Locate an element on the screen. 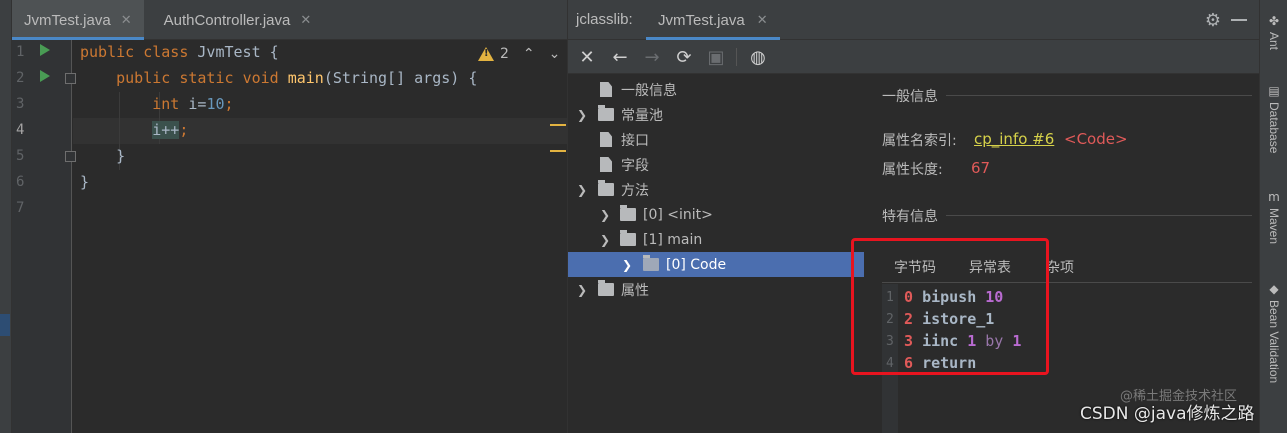 The width and height of the screenshot is (1287, 433). tab-misc: 杂项 is located at coordinates (1060, 267).